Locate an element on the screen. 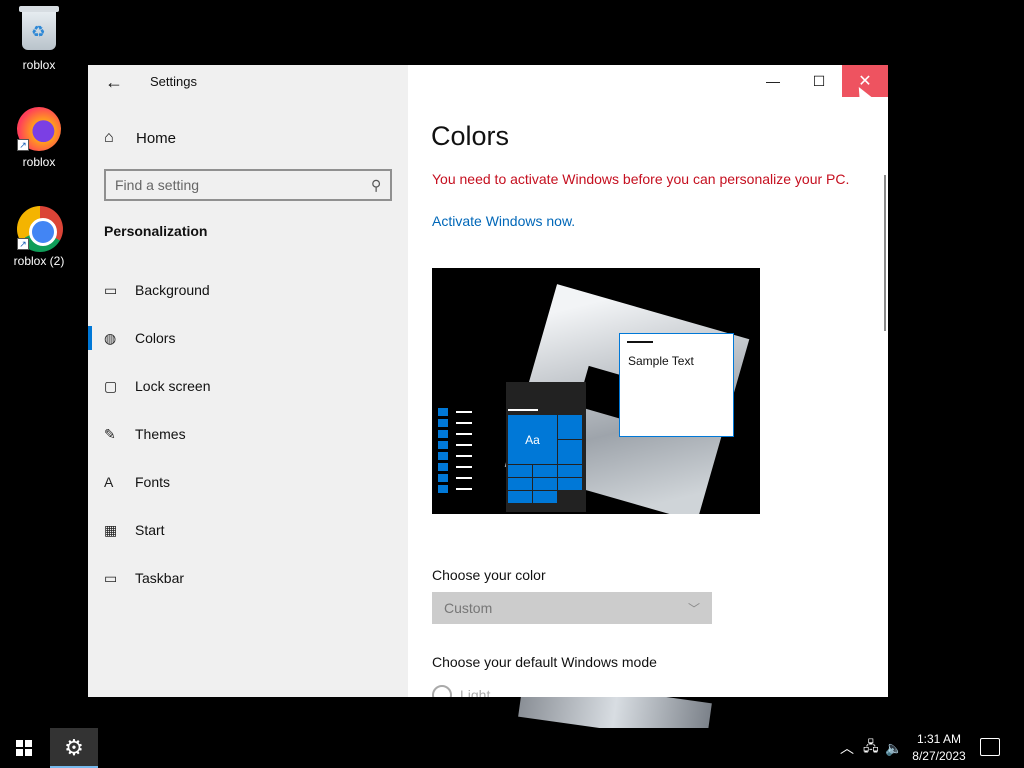 The height and width of the screenshot is (768, 1024). choose-color-label: Choose your color is located at coordinates (489, 575).